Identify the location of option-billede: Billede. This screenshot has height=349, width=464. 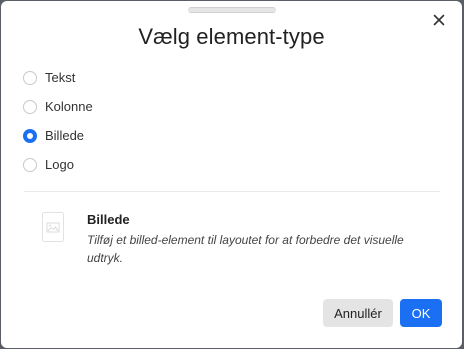
(58, 135).